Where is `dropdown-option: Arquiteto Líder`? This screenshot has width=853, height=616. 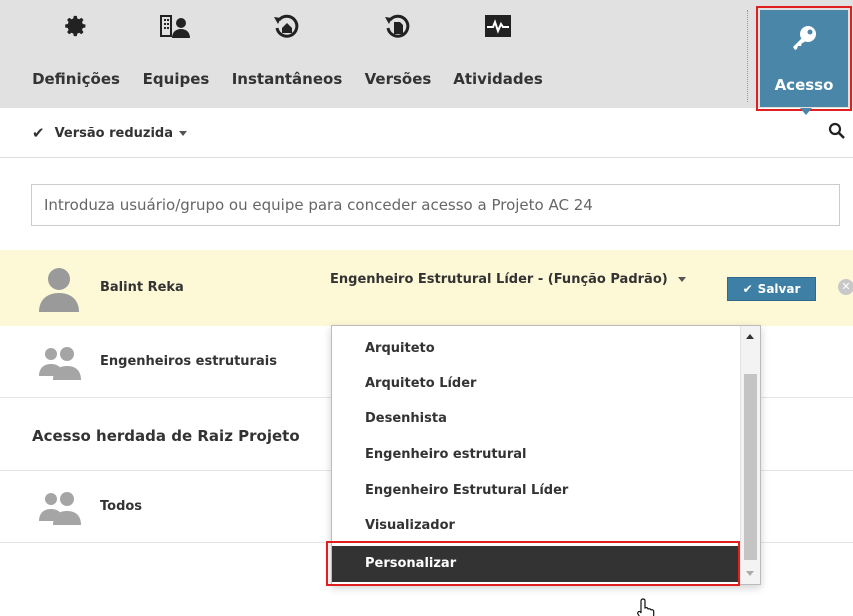
dropdown-option: Arquiteto Líder is located at coordinates (536, 384).